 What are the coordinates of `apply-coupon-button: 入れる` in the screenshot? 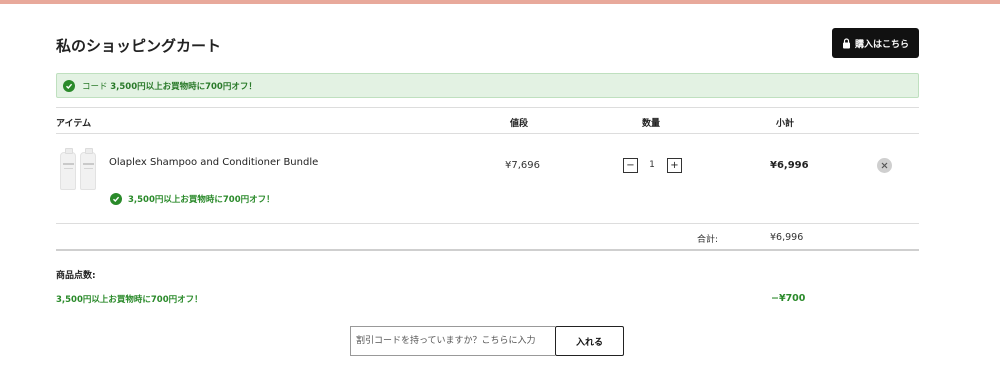 It's located at (589, 341).